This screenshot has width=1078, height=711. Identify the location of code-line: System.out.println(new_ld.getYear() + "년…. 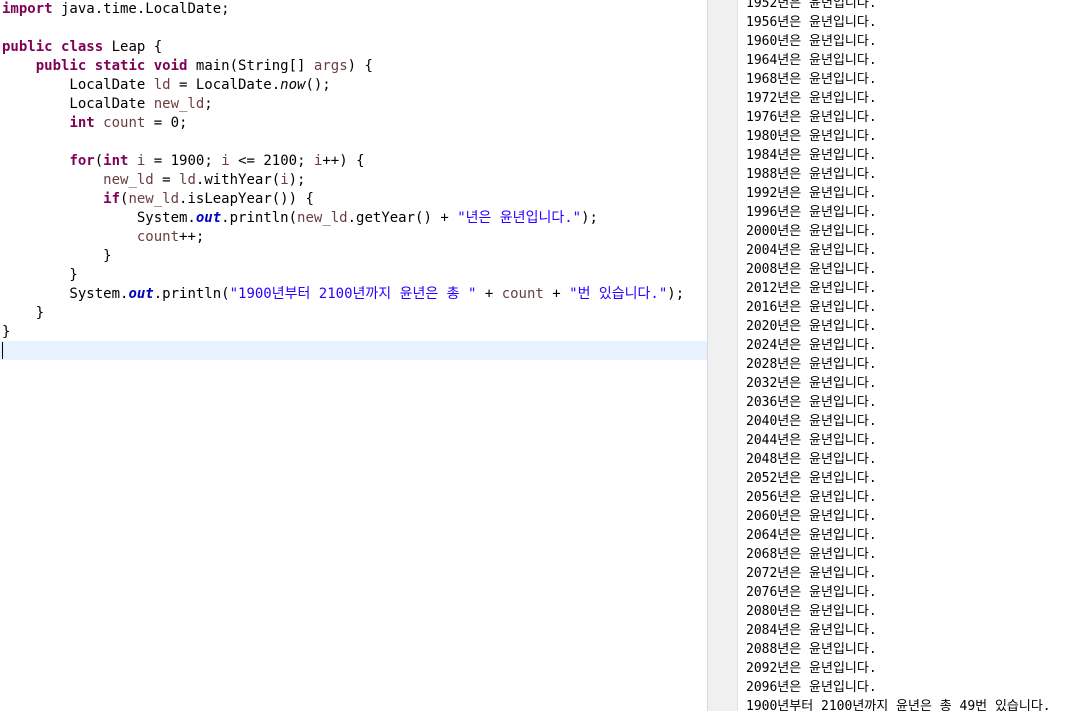
(300, 218).